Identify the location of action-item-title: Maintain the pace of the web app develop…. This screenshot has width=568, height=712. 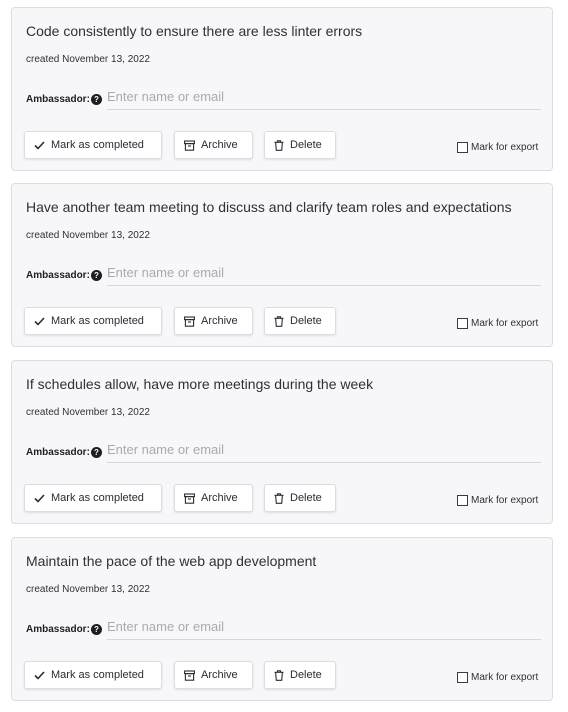
(171, 561).